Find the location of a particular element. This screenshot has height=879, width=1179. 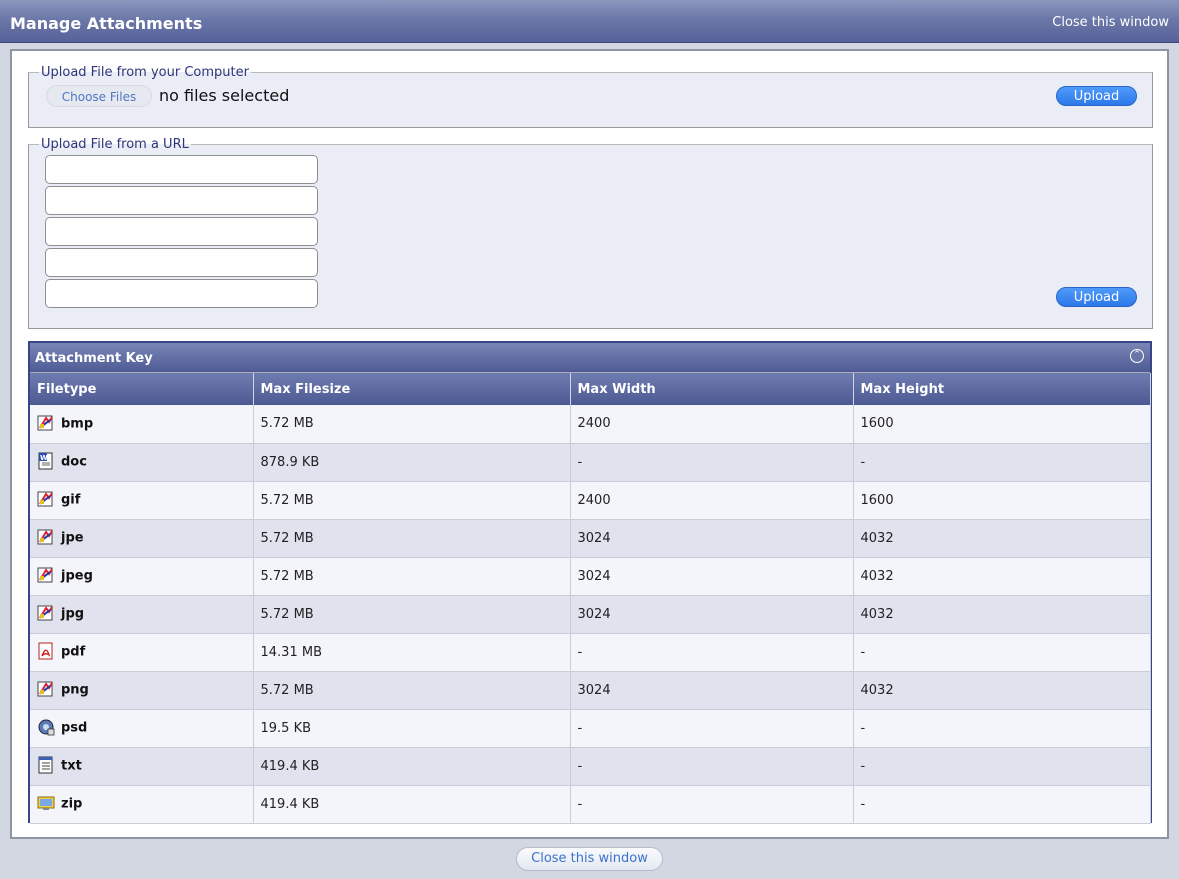

max-filesize-cell: 19.5 KB is located at coordinates (412, 728).